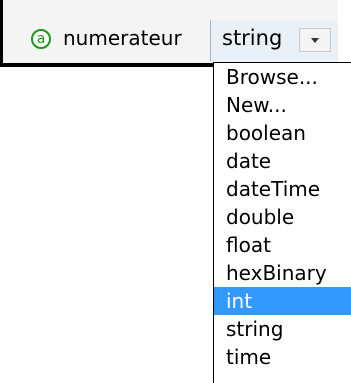  What do you see at coordinates (282, 357) in the screenshot?
I see `dropdown-item-time: time` at bounding box center [282, 357].